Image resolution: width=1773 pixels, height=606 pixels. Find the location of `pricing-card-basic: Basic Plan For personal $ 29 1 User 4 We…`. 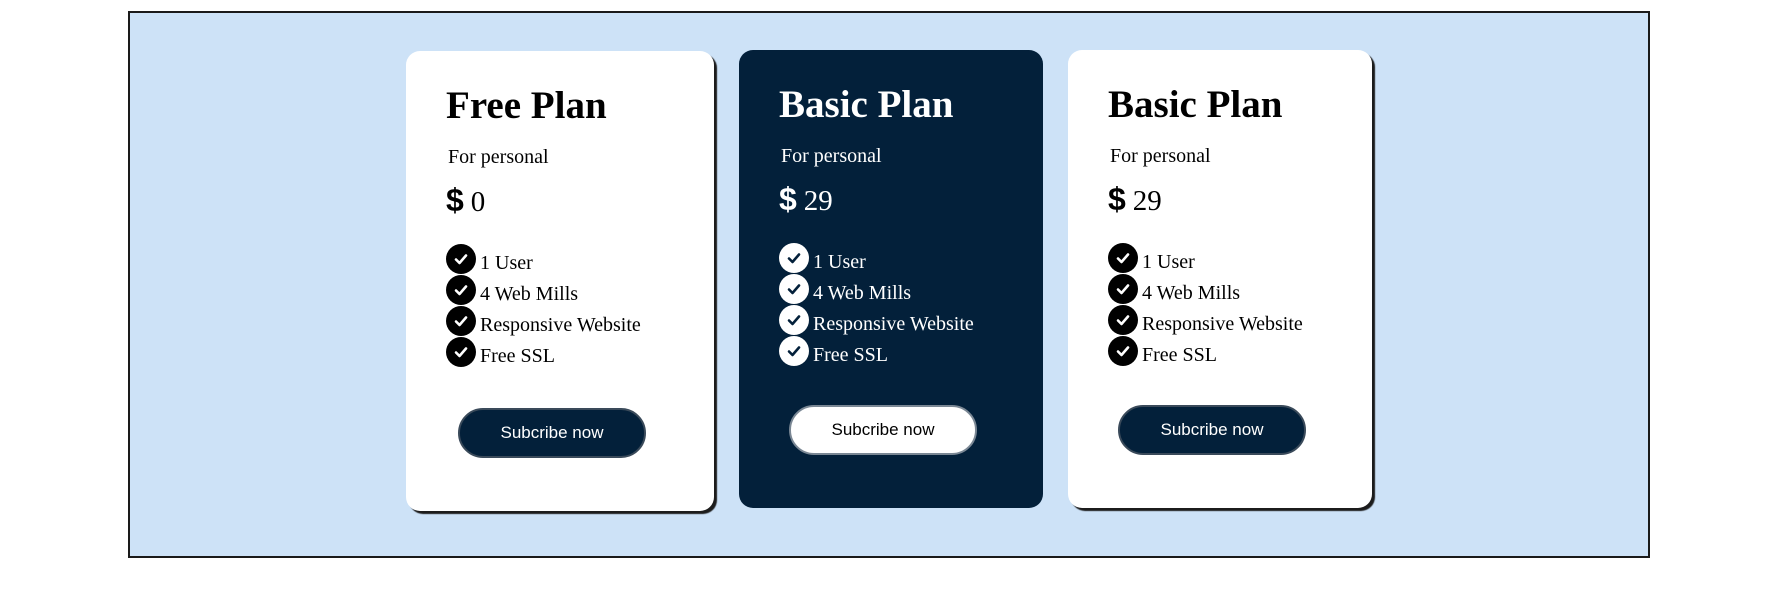

pricing-card-basic: Basic Plan For personal $ 29 1 User 4 We… is located at coordinates (1220, 279).